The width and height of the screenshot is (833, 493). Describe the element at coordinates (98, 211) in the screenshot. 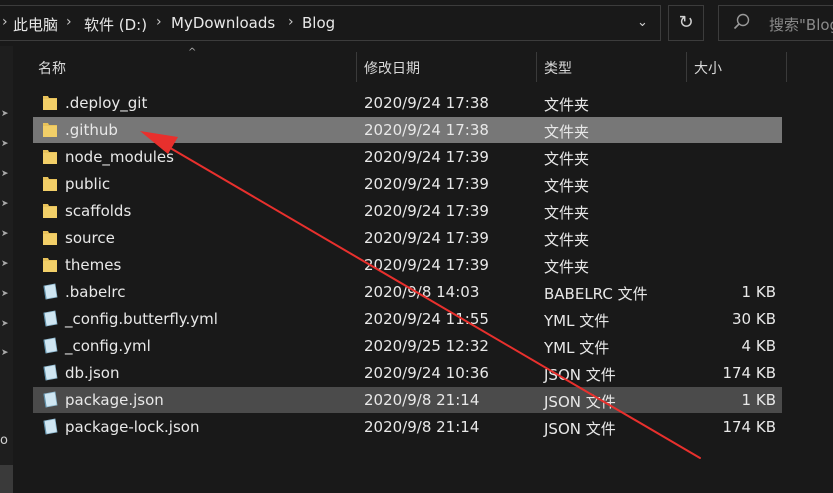

I see `file-name: scaffolds` at that location.